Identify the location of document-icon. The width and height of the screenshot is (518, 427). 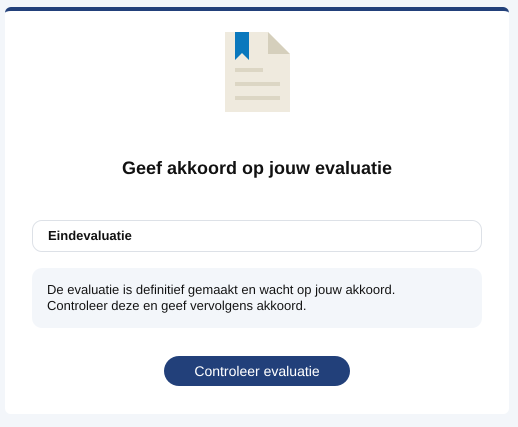
(257, 72).